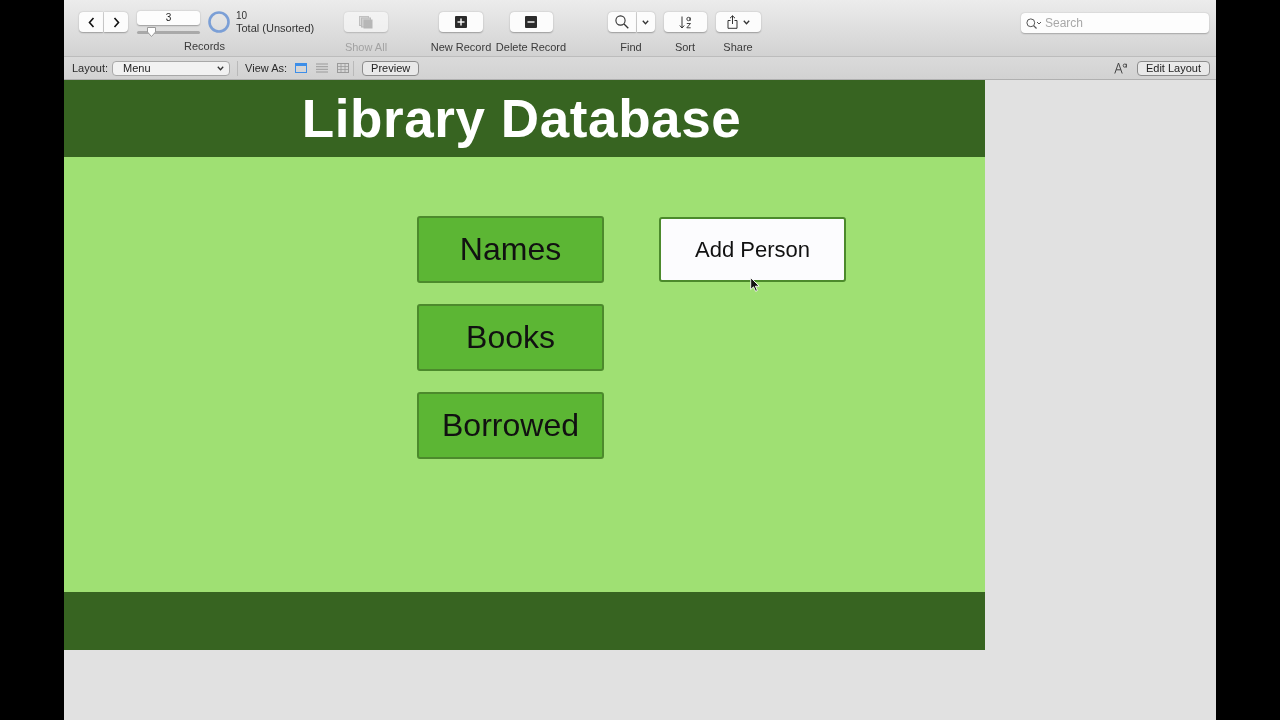 This screenshot has height=720, width=1280. I want to click on chevron-left-icon, so click(91, 22).